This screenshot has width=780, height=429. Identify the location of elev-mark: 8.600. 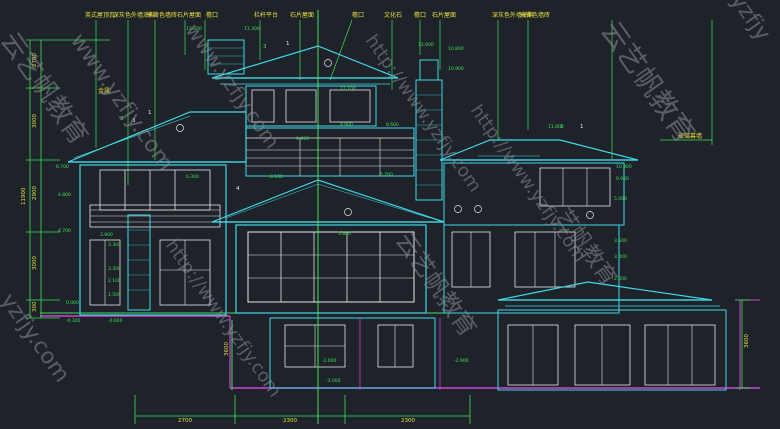
(392, 125).